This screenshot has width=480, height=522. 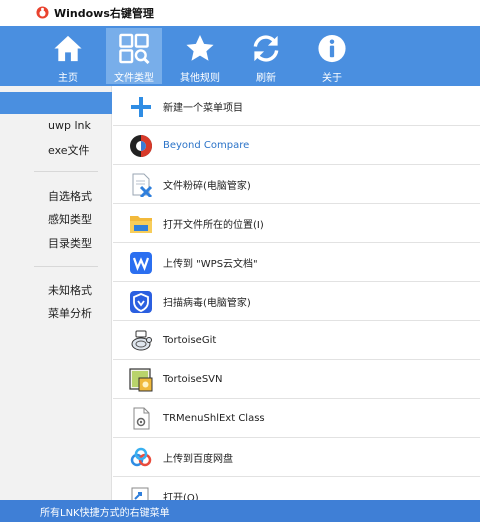 What do you see at coordinates (141, 418) in the screenshot?
I see `document-gear-icon` at bounding box center [141, 418].